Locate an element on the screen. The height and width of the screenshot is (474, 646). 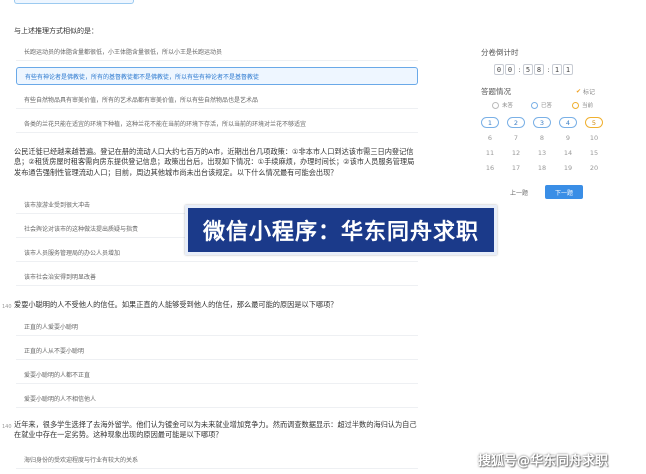
legend-current: 当前 is located at coordinates (582, 105).